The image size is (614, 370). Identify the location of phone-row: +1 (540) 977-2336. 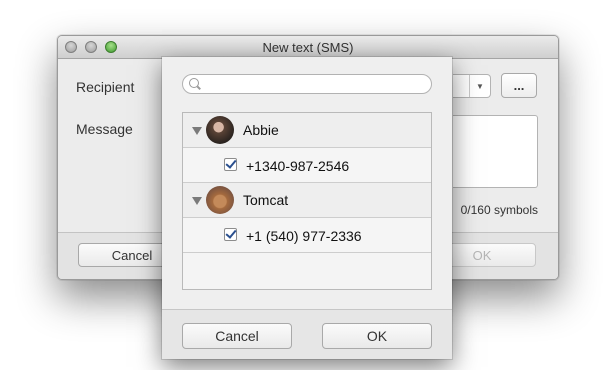
(307, 235).